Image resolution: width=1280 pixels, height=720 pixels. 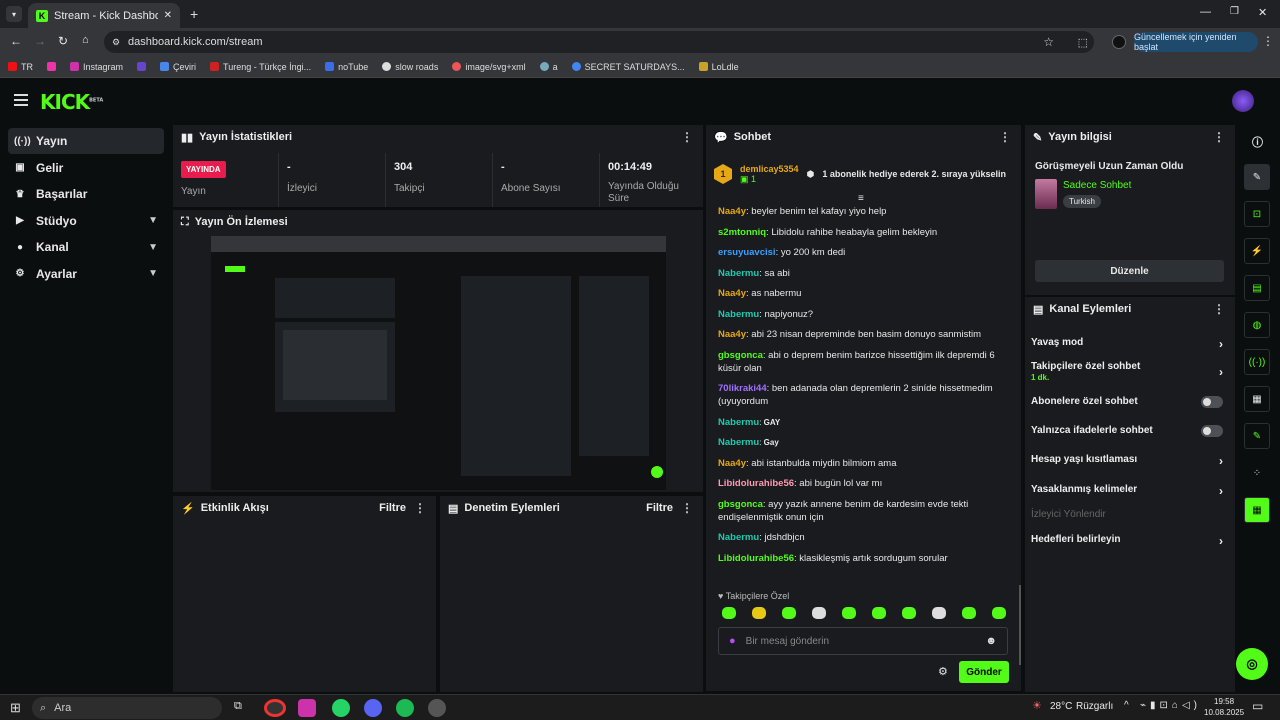 I want to click on broadcast-icon: ((·)), so click(x=1257, y=362).